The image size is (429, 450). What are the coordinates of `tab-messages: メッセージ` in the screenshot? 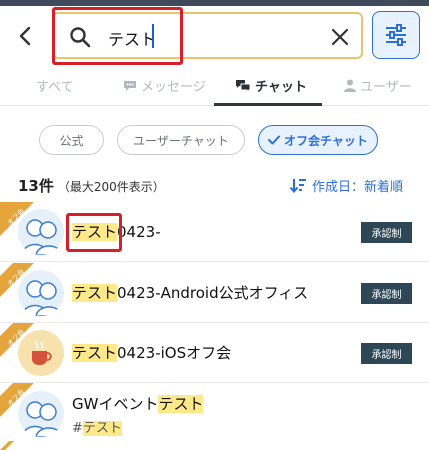 It's located at (164, 85).